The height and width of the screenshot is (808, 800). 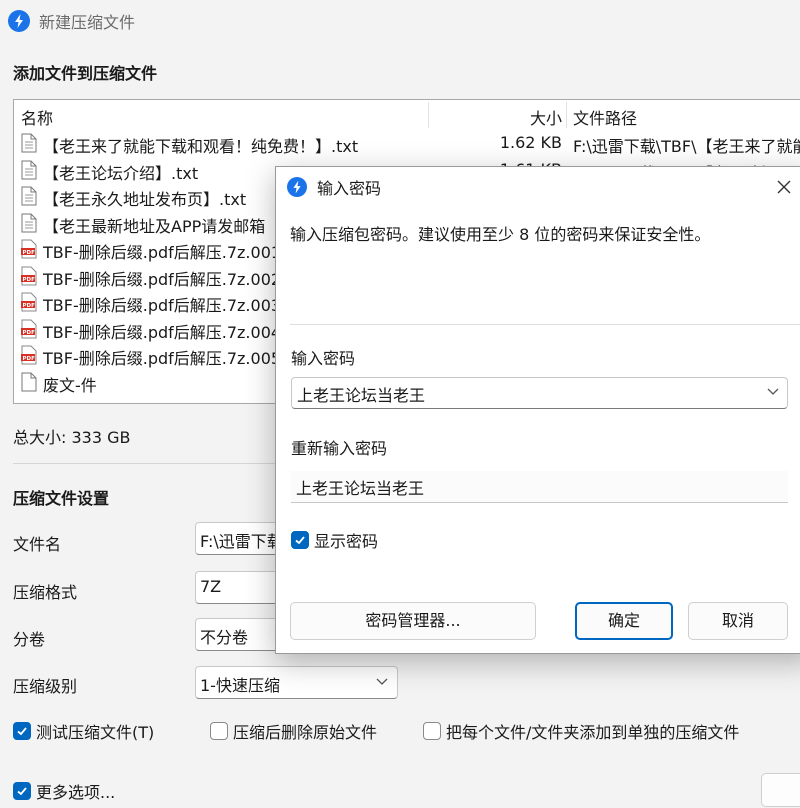 What do you see at coordinates (70, 385) in the screenshot?
I see `file-name: 废文-件` at bounding box center [70, 385].